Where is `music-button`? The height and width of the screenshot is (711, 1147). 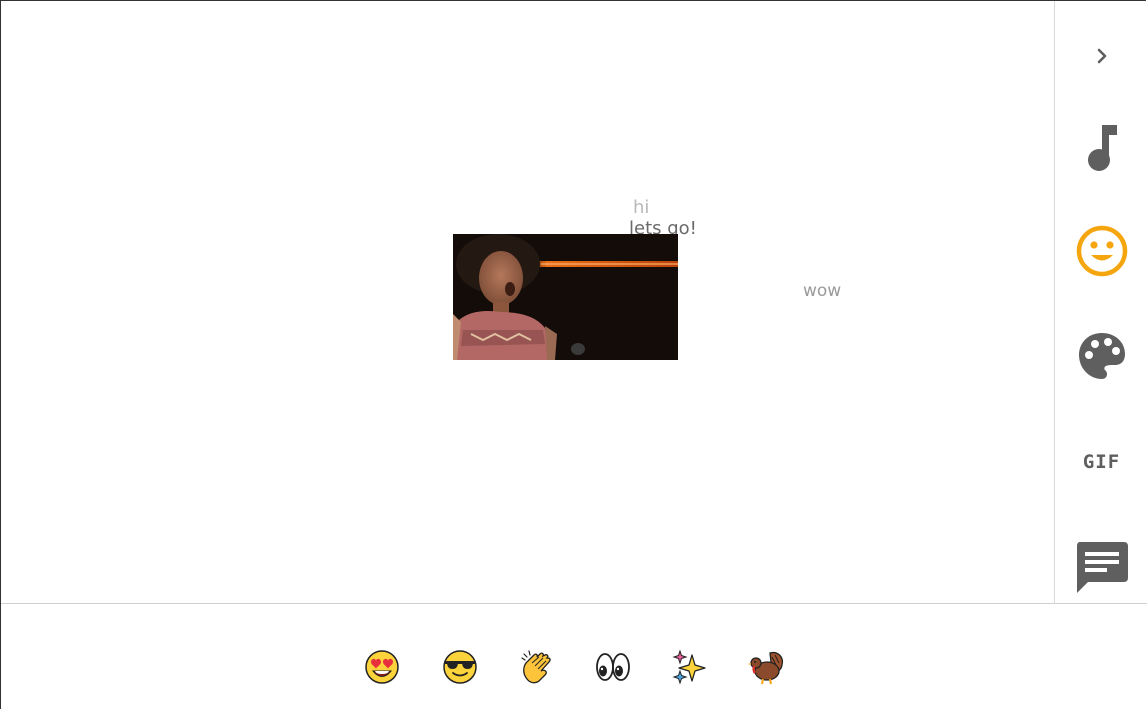 music-button is located at coordinates (1101, 147).